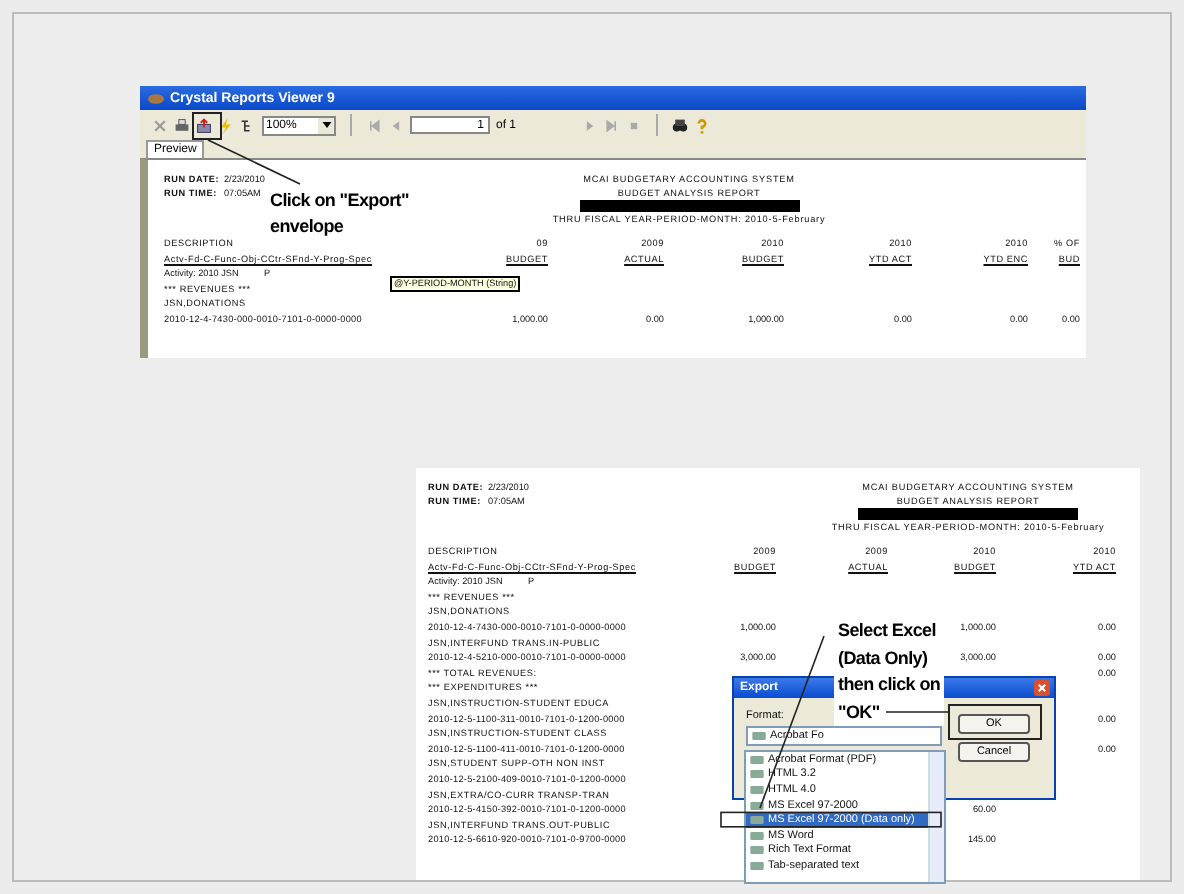 This screenshot has height=894, width=1184. What do you see at coordinates (680, 125) in the screenshot?
I see `search-icon` at bounding box center [680, 125].